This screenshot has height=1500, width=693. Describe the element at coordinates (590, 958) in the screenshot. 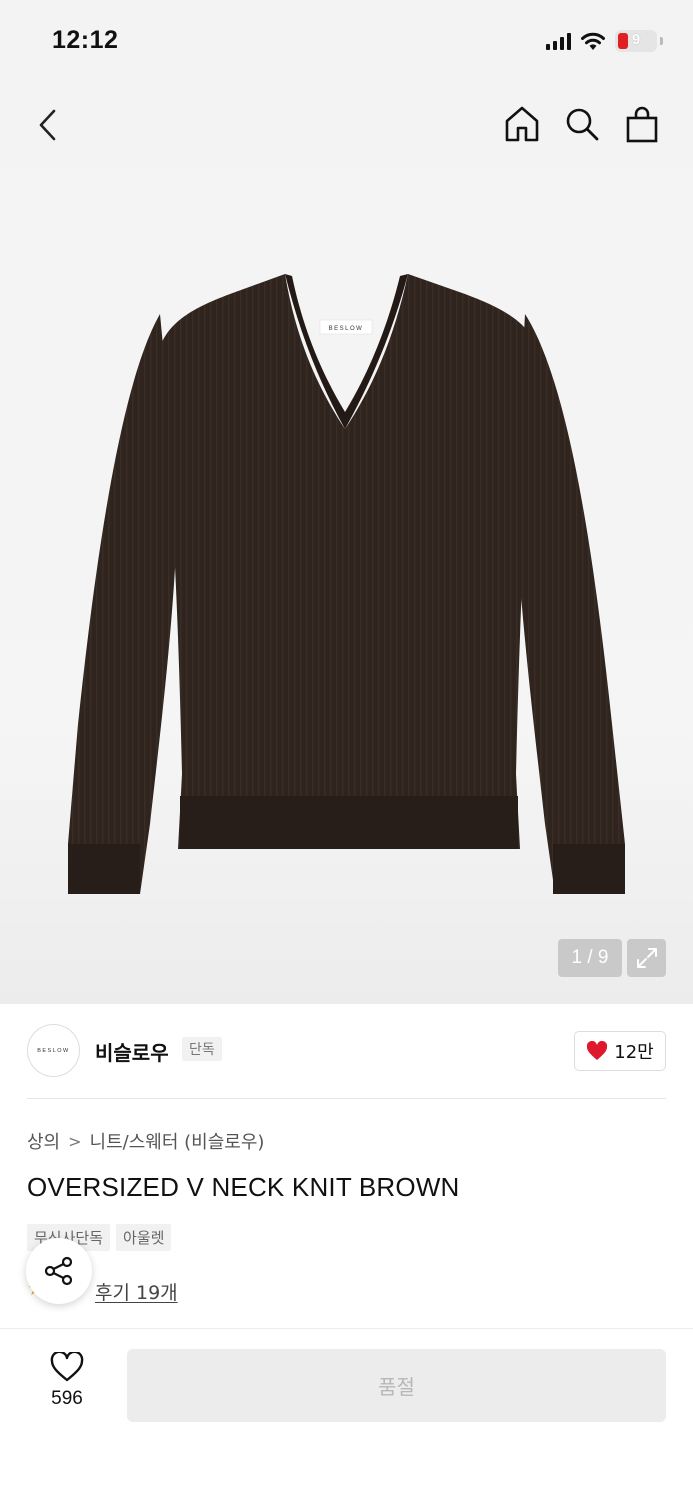

I see `image-counter: 1 / 9` at that location.